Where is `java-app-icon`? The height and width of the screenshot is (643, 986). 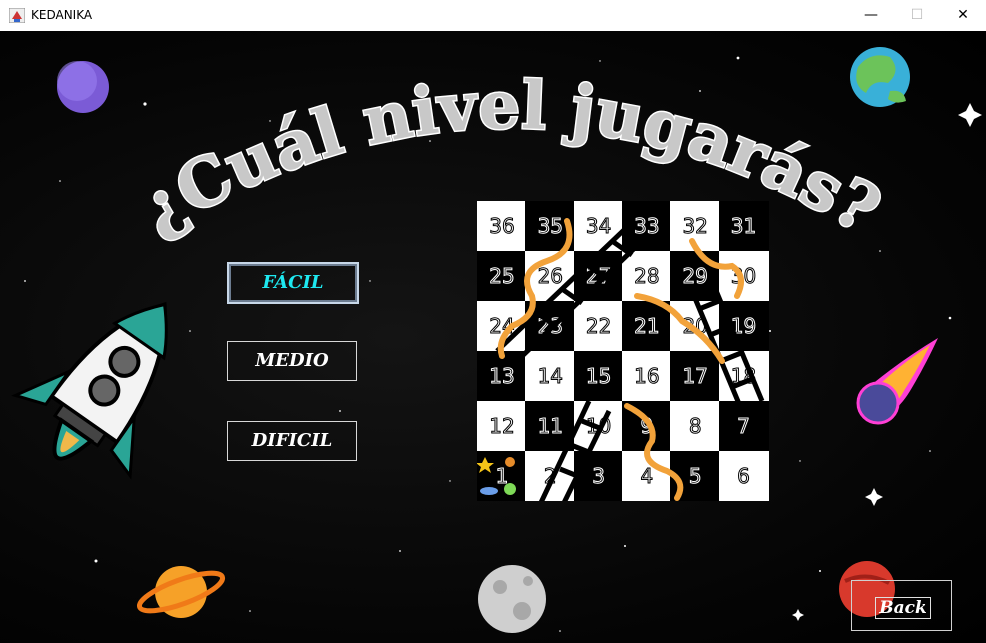
java-app-icon is located at coordinates (17, 15).